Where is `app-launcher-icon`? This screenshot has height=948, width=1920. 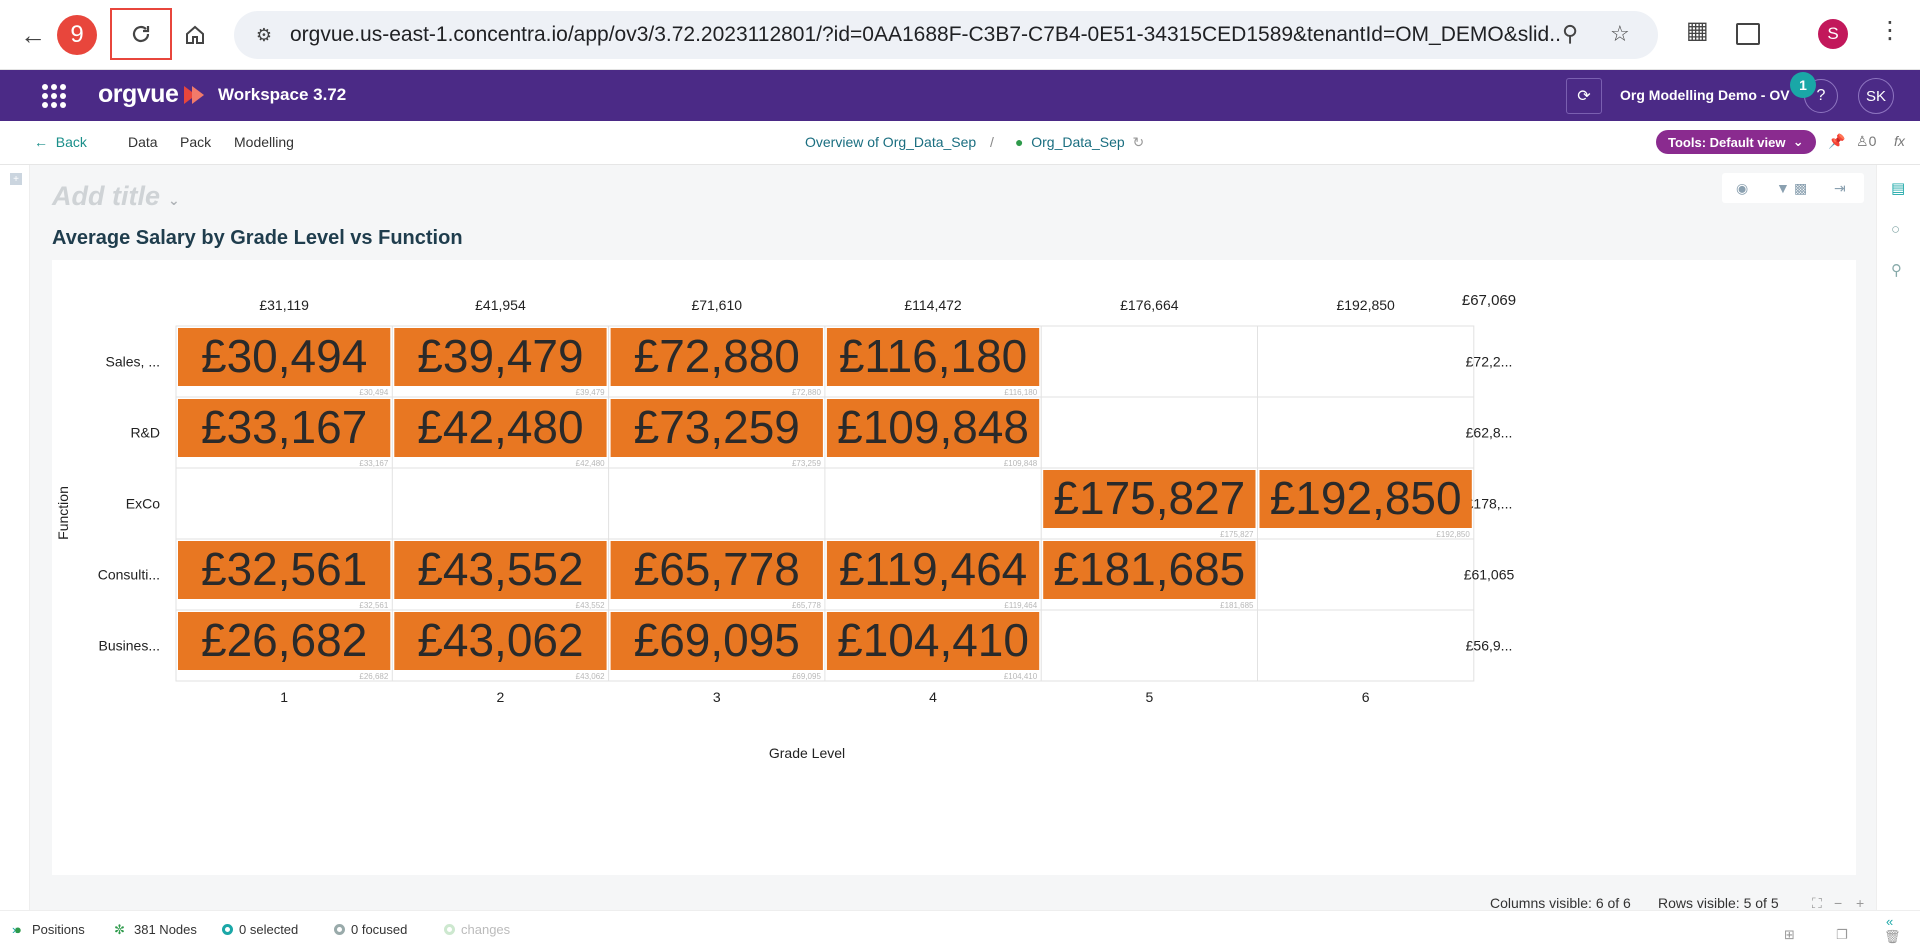 app-launcher-icon is located at coordinates (54, 96).